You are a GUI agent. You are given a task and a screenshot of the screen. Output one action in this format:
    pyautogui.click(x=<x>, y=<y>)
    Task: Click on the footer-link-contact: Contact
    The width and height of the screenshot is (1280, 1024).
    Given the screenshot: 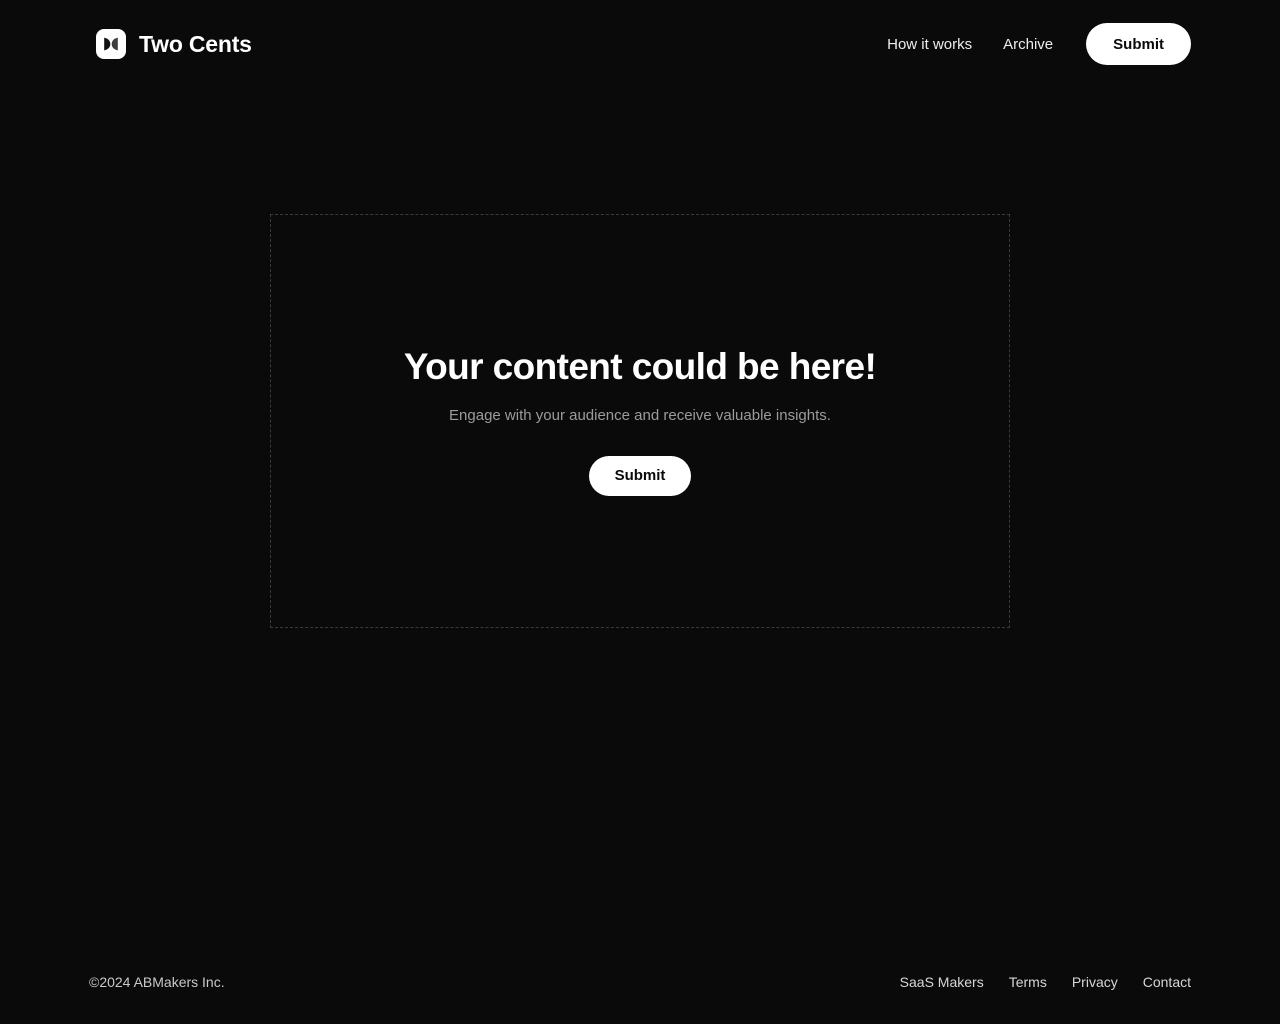 What is the action you would take?
    pyautogui.click(x=1167, y=982)
    